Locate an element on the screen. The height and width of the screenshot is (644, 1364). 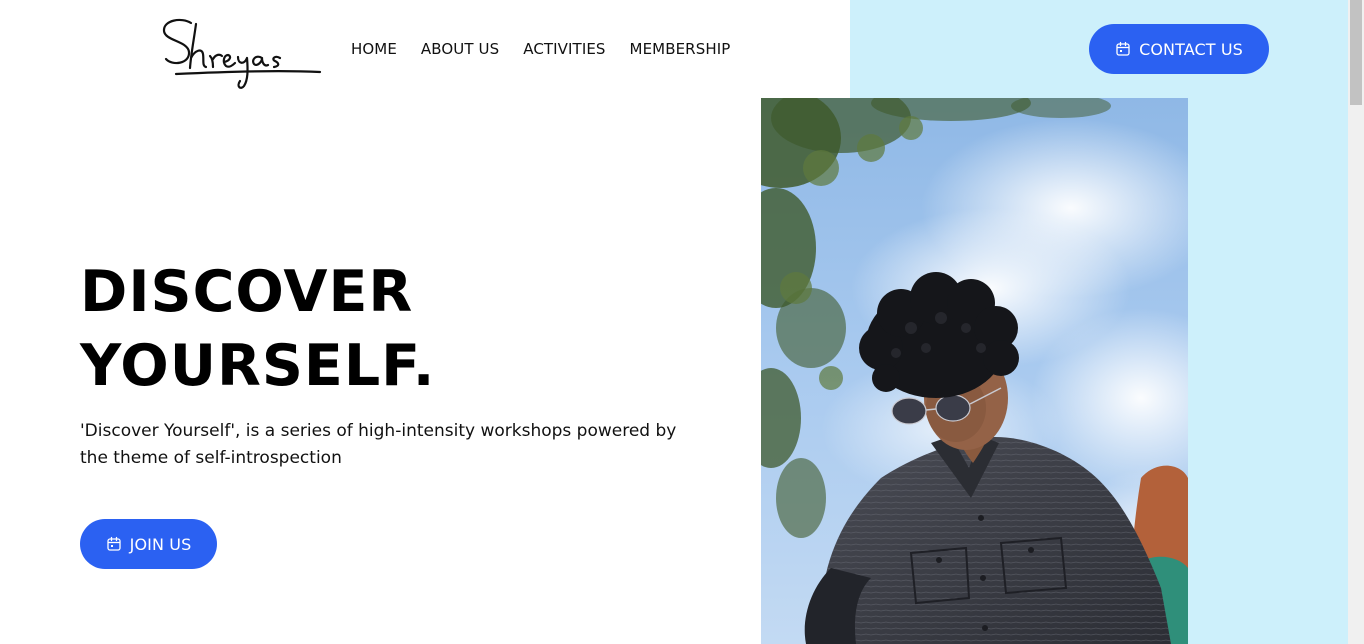
scrollbar-thumb is located at coordinates (1356, 52).